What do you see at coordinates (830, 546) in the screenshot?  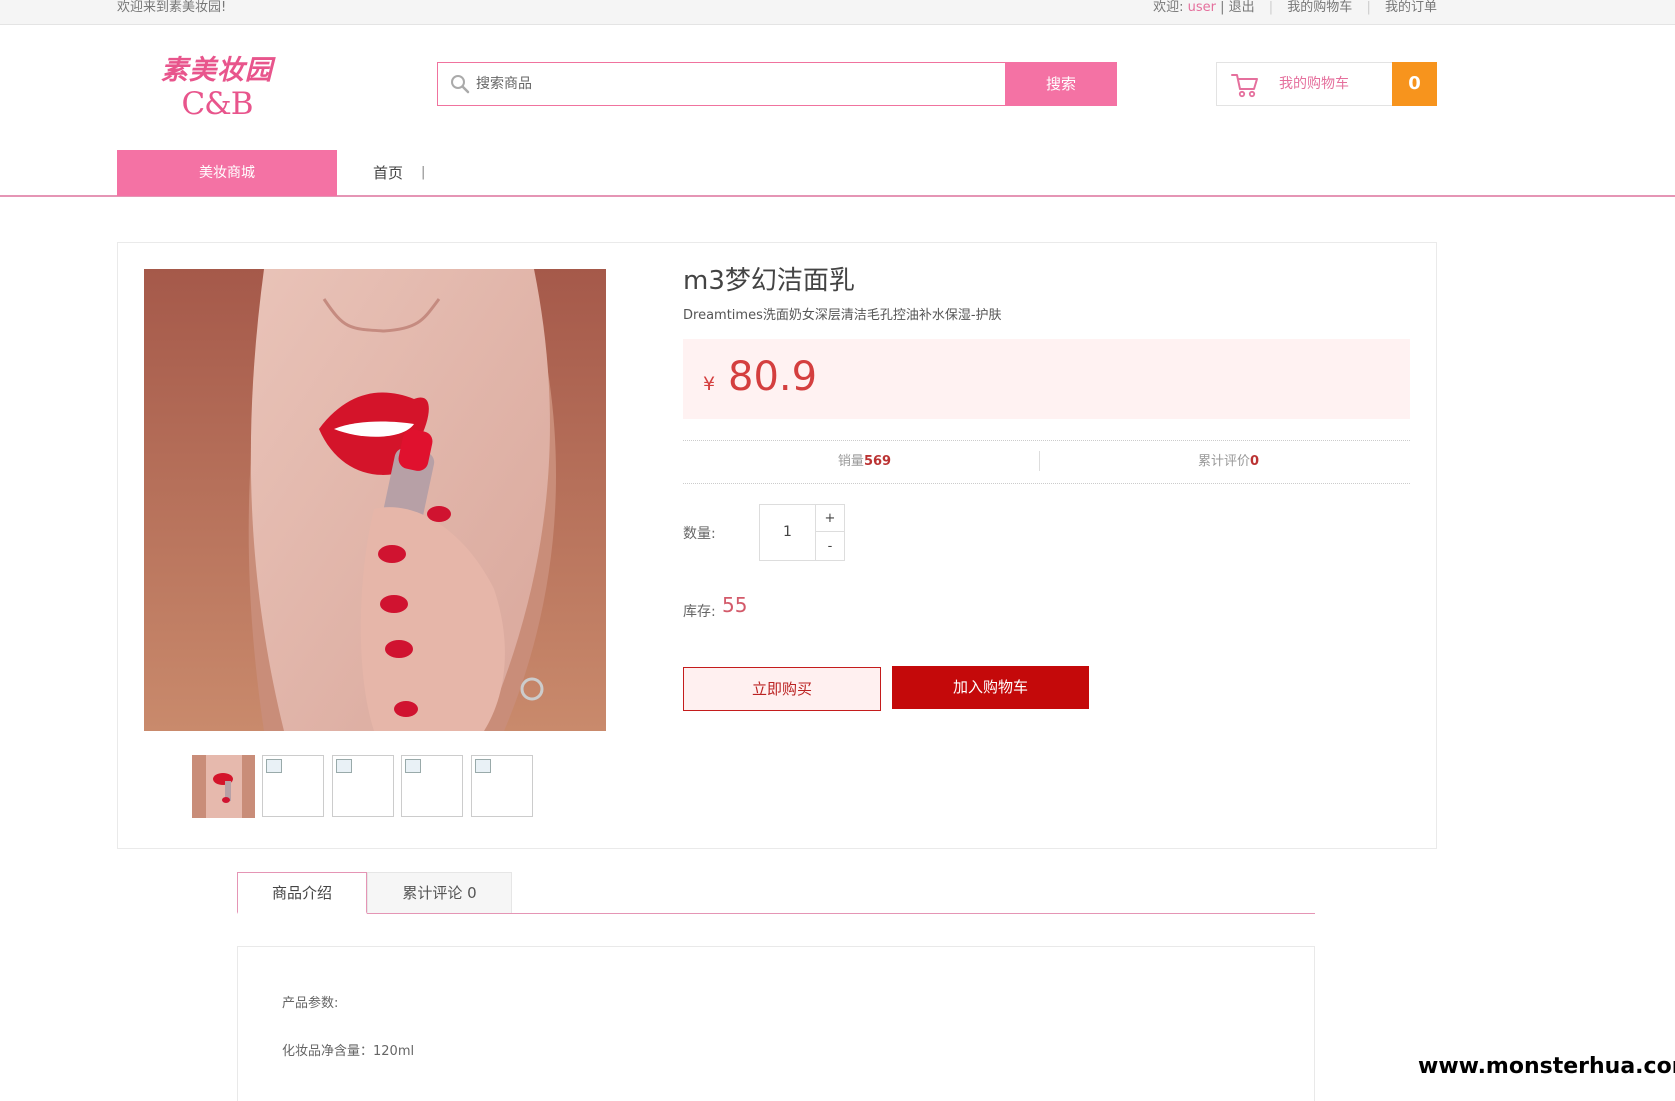 I see `quantity-minus-button: -` at bounding box center [830, 546].